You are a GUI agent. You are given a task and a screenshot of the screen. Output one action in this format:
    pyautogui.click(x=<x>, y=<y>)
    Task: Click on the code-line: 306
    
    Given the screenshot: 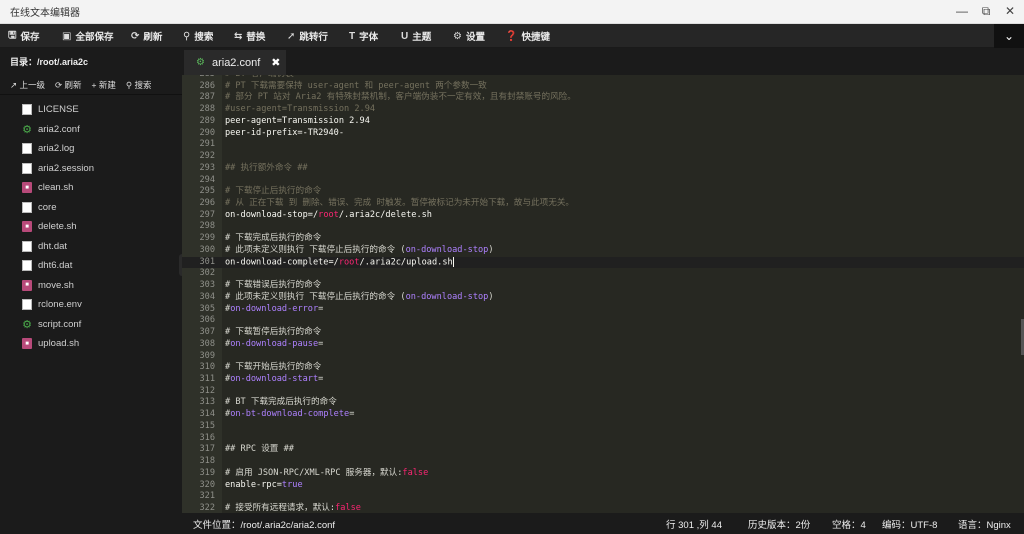 What is the action you would take?
    pyautogui.click(x=603, y=321)
    